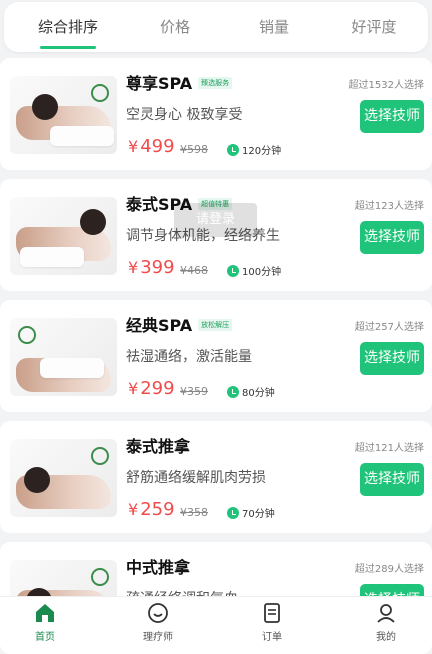 The image size is (432, 654). Describe the element at coordinates (158, 446) in the screenshot. I see `service-title: 泰式推拿` at that location.